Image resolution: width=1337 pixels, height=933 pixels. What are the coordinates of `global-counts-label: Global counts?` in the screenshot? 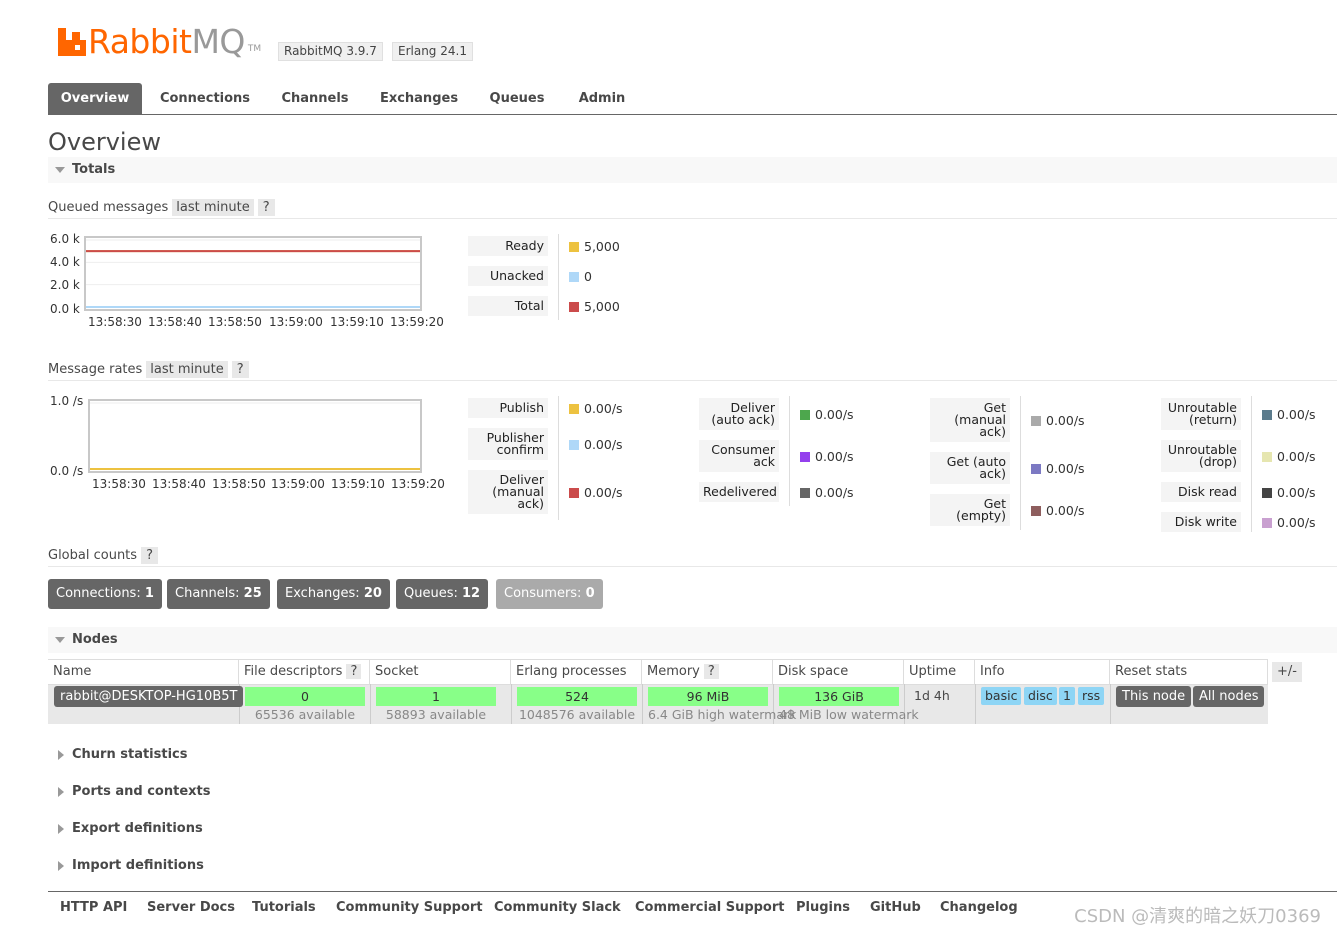 It's located at (103, 555).